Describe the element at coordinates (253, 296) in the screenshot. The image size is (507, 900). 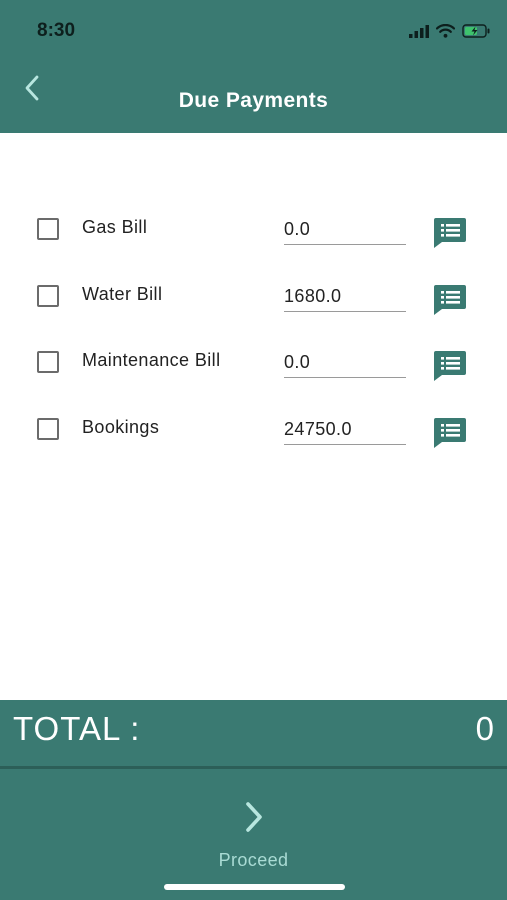
I see `bill-row-water: Water Bill 1680.0` at that location.